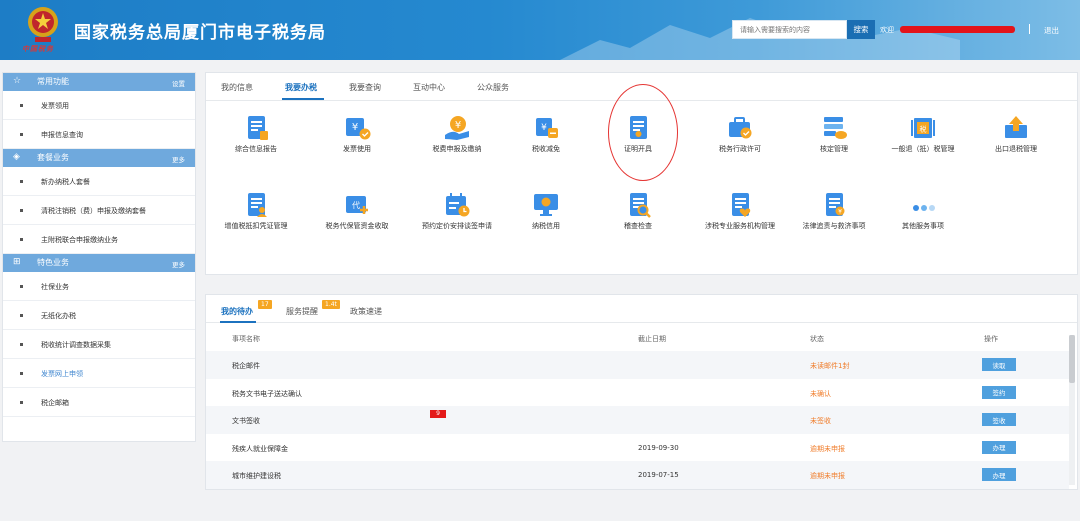  I want to click on sidebar-item-declaration-query: 申报信息查询, so click(99, 134).